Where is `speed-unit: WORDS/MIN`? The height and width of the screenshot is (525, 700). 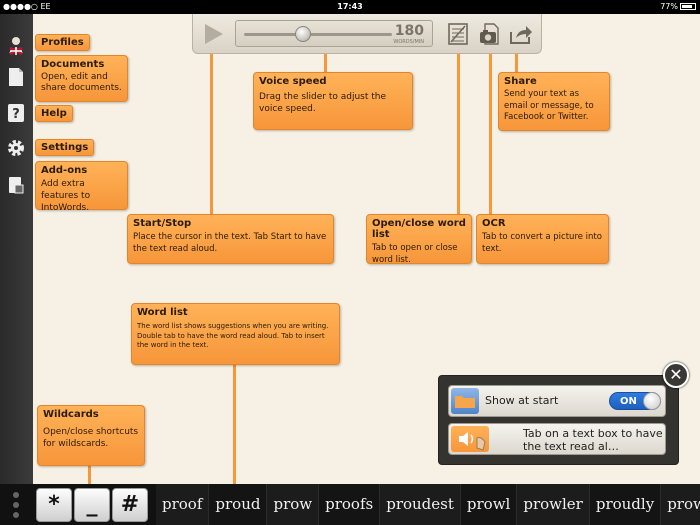
speed-unit: WORDS/MIN is located at coordinates (408, 42).